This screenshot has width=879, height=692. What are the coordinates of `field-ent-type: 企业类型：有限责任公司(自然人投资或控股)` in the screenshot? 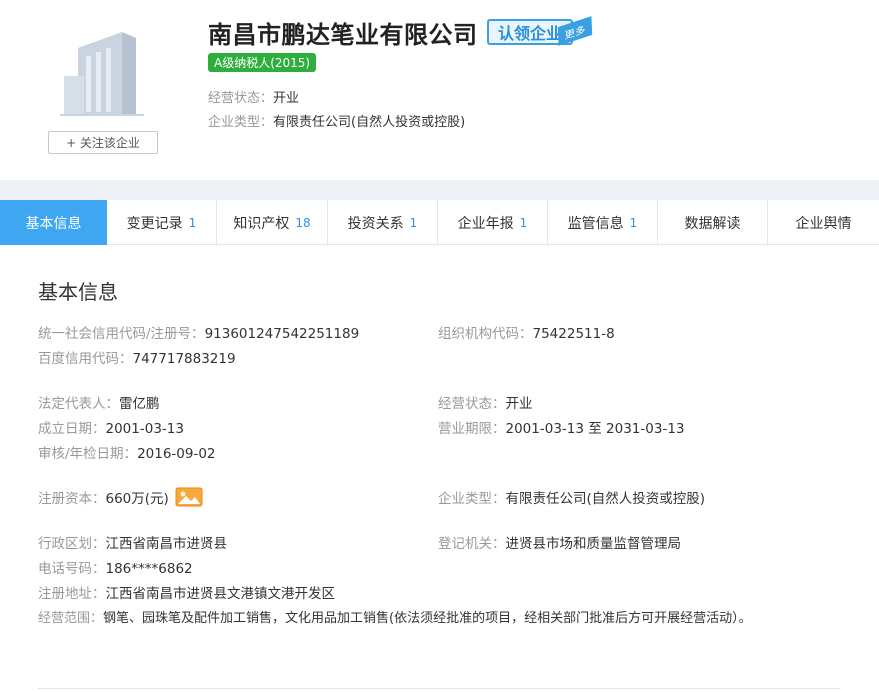 It's located at (571, 497).